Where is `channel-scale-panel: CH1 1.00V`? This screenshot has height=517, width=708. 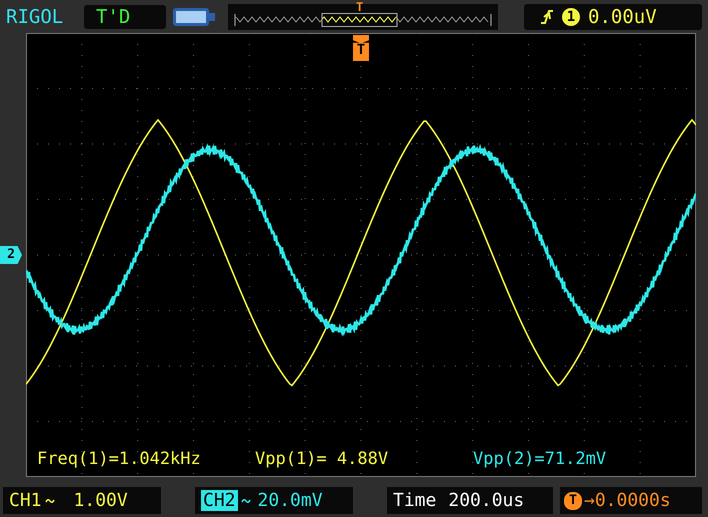
channel-scale-panel: CH1 1.00V is located at coordinates (82, 500).